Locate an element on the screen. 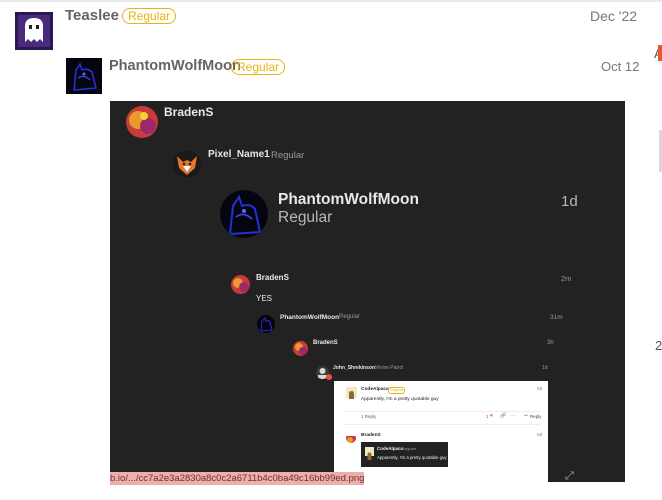 Image resolution: width=662 pixels, height=500 pixels. quote-text: Apparently, I'm a pretty quotable guy is located at coordinates (412, 457).